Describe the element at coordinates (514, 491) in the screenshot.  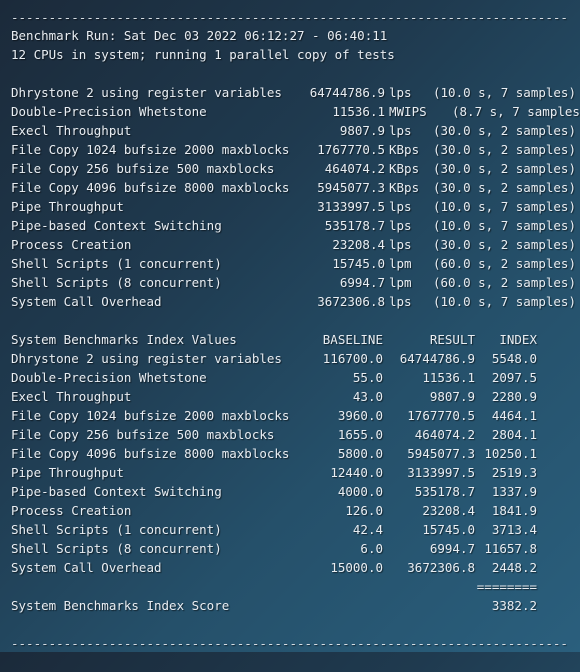
I see `index-value: 1337.9` at that location.